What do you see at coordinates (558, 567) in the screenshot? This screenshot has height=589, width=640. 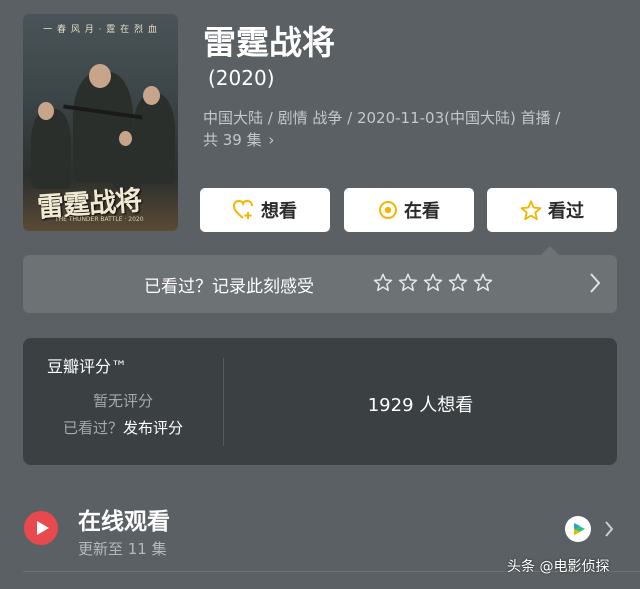 I see `watermark: 头条 @电影侦探` at bounding box center [558, 567].